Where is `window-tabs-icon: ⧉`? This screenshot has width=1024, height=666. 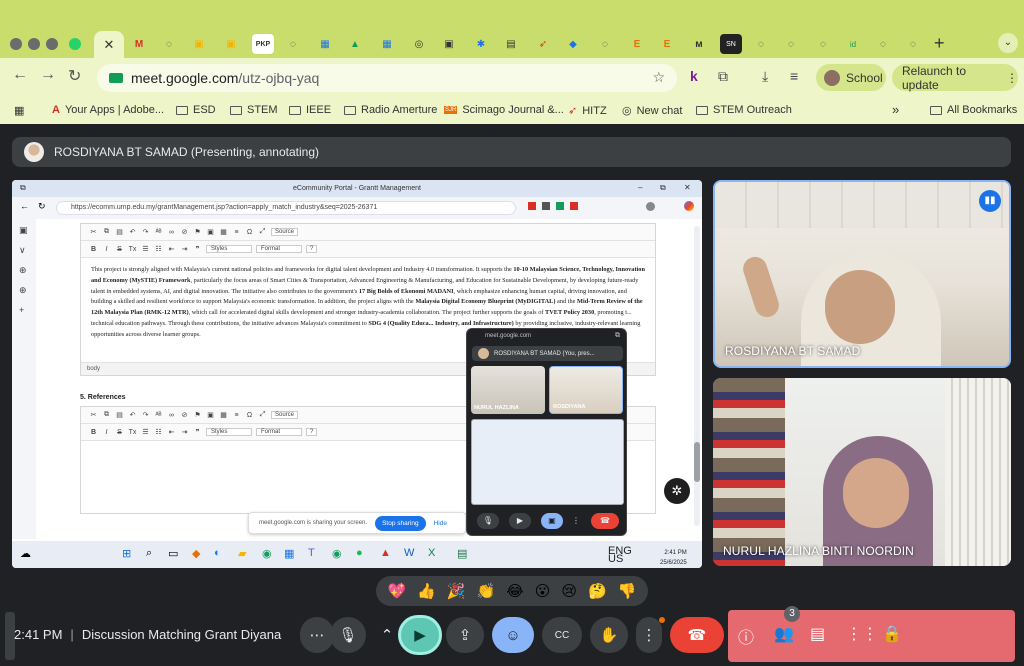 window-tabs-icon: ⧉ is located at coordinates (23, 187).